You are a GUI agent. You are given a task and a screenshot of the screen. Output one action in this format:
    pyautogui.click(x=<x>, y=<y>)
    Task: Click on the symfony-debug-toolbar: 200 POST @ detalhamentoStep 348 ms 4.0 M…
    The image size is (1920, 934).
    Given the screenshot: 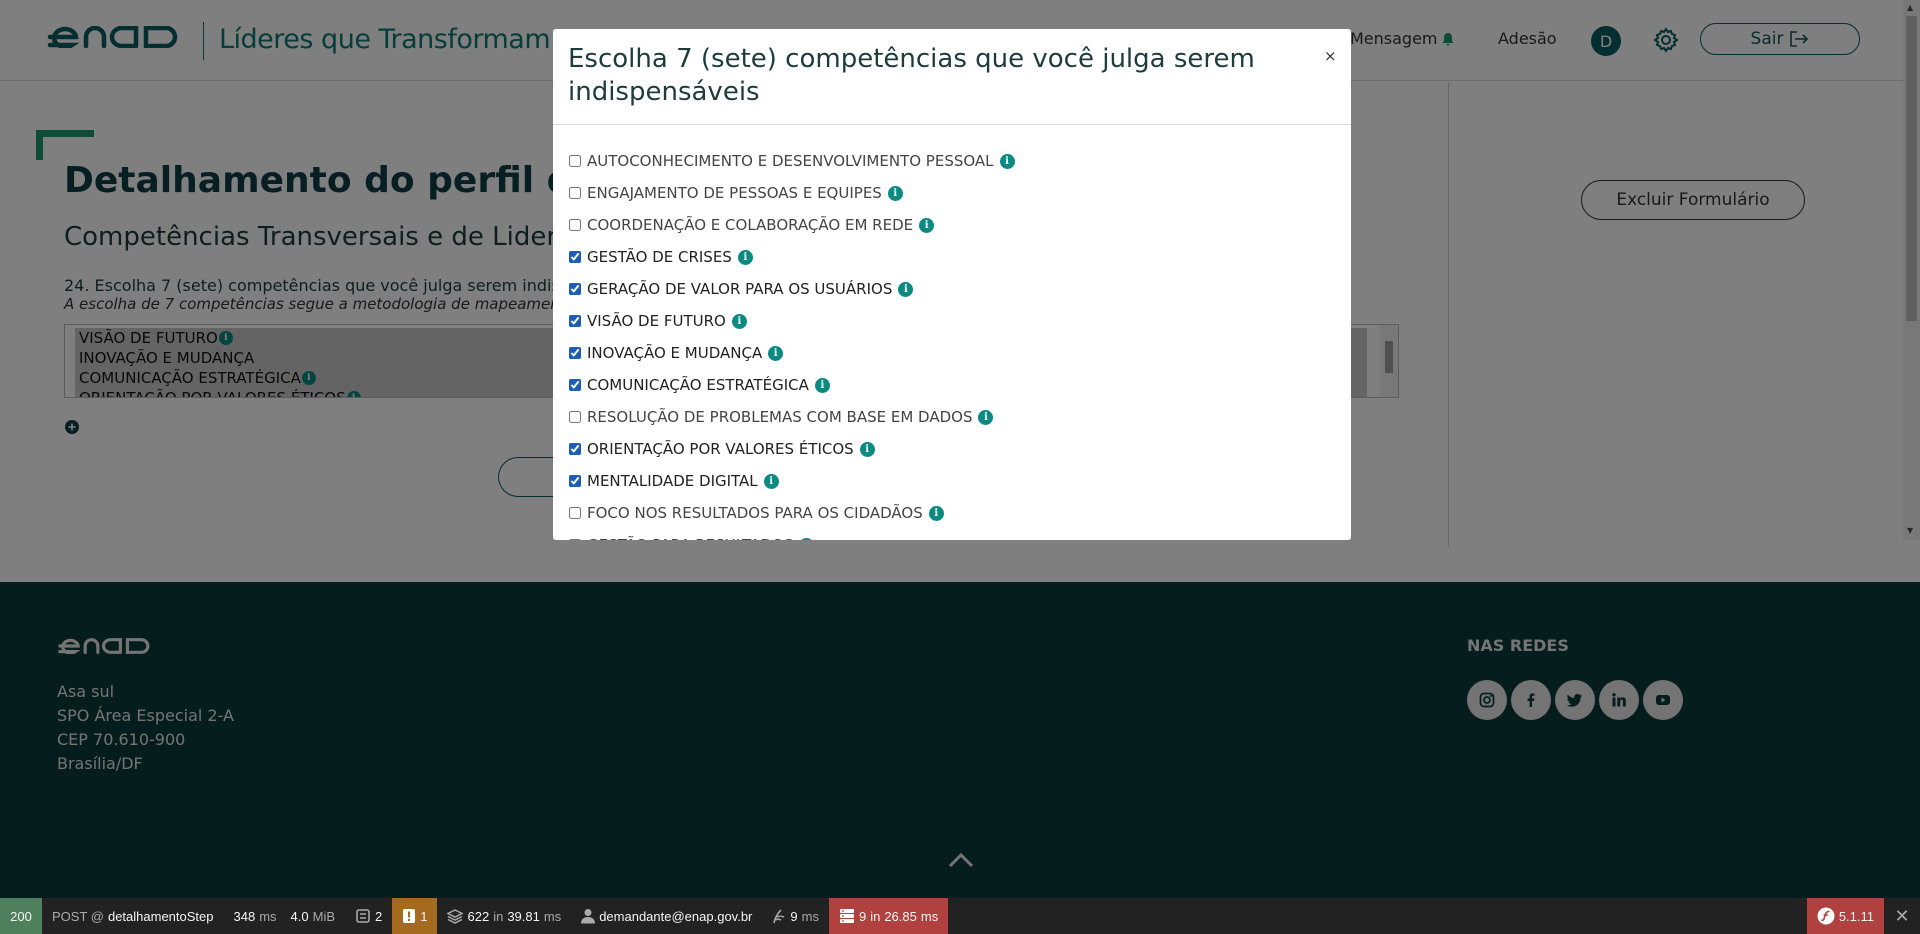 What is the action you would take?
    pyautogui.click(x=960, y=916)
    